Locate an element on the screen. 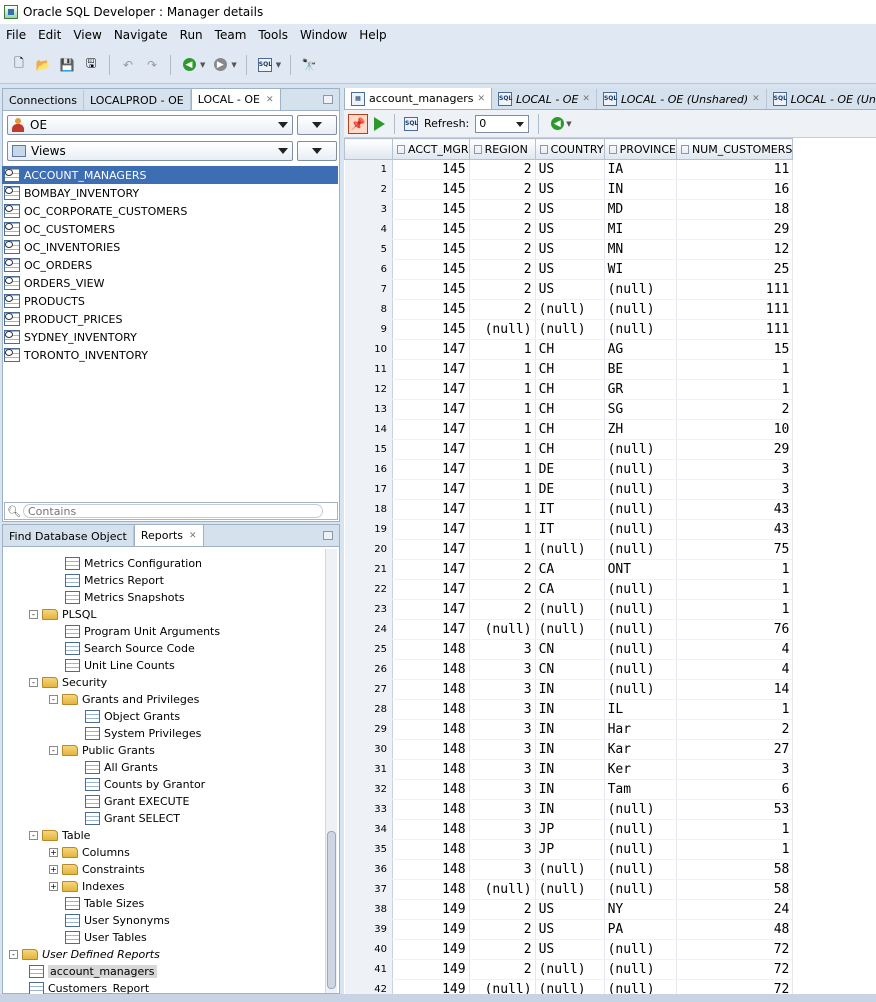 This screenshot has height=1002, width=876. sql-worksheet-icon: SQL is located at coordinates (265, 65).